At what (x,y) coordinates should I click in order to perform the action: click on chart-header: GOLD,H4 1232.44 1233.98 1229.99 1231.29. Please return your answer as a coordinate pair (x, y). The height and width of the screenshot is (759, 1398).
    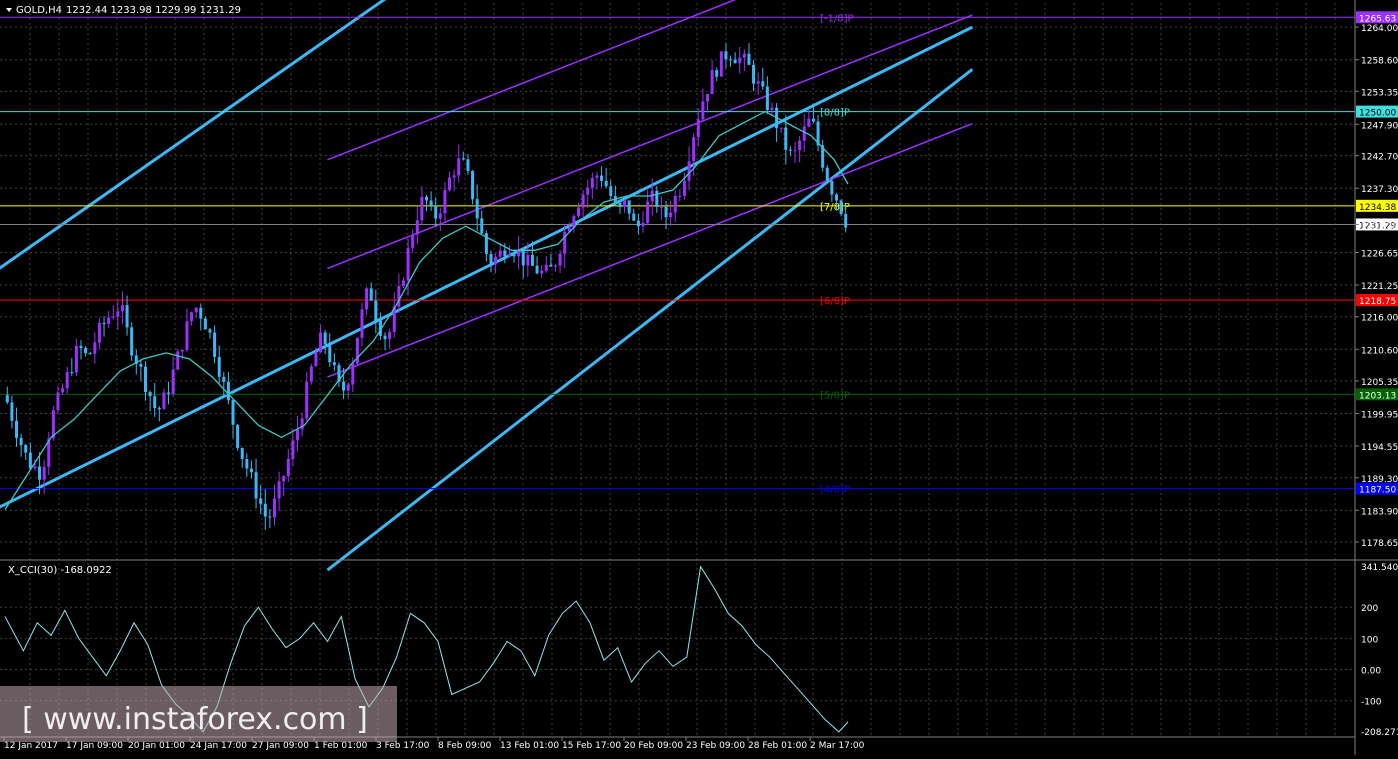
    Looking at the image, I should click on (123, 10).